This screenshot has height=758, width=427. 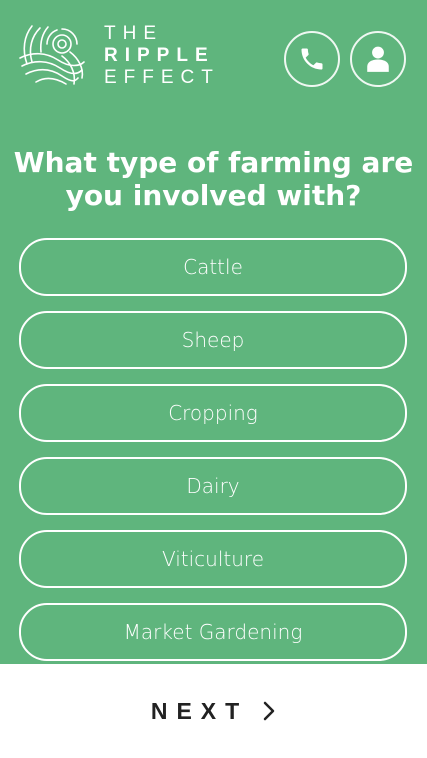 I want to click on phone-button, so click(x=312, y=59).